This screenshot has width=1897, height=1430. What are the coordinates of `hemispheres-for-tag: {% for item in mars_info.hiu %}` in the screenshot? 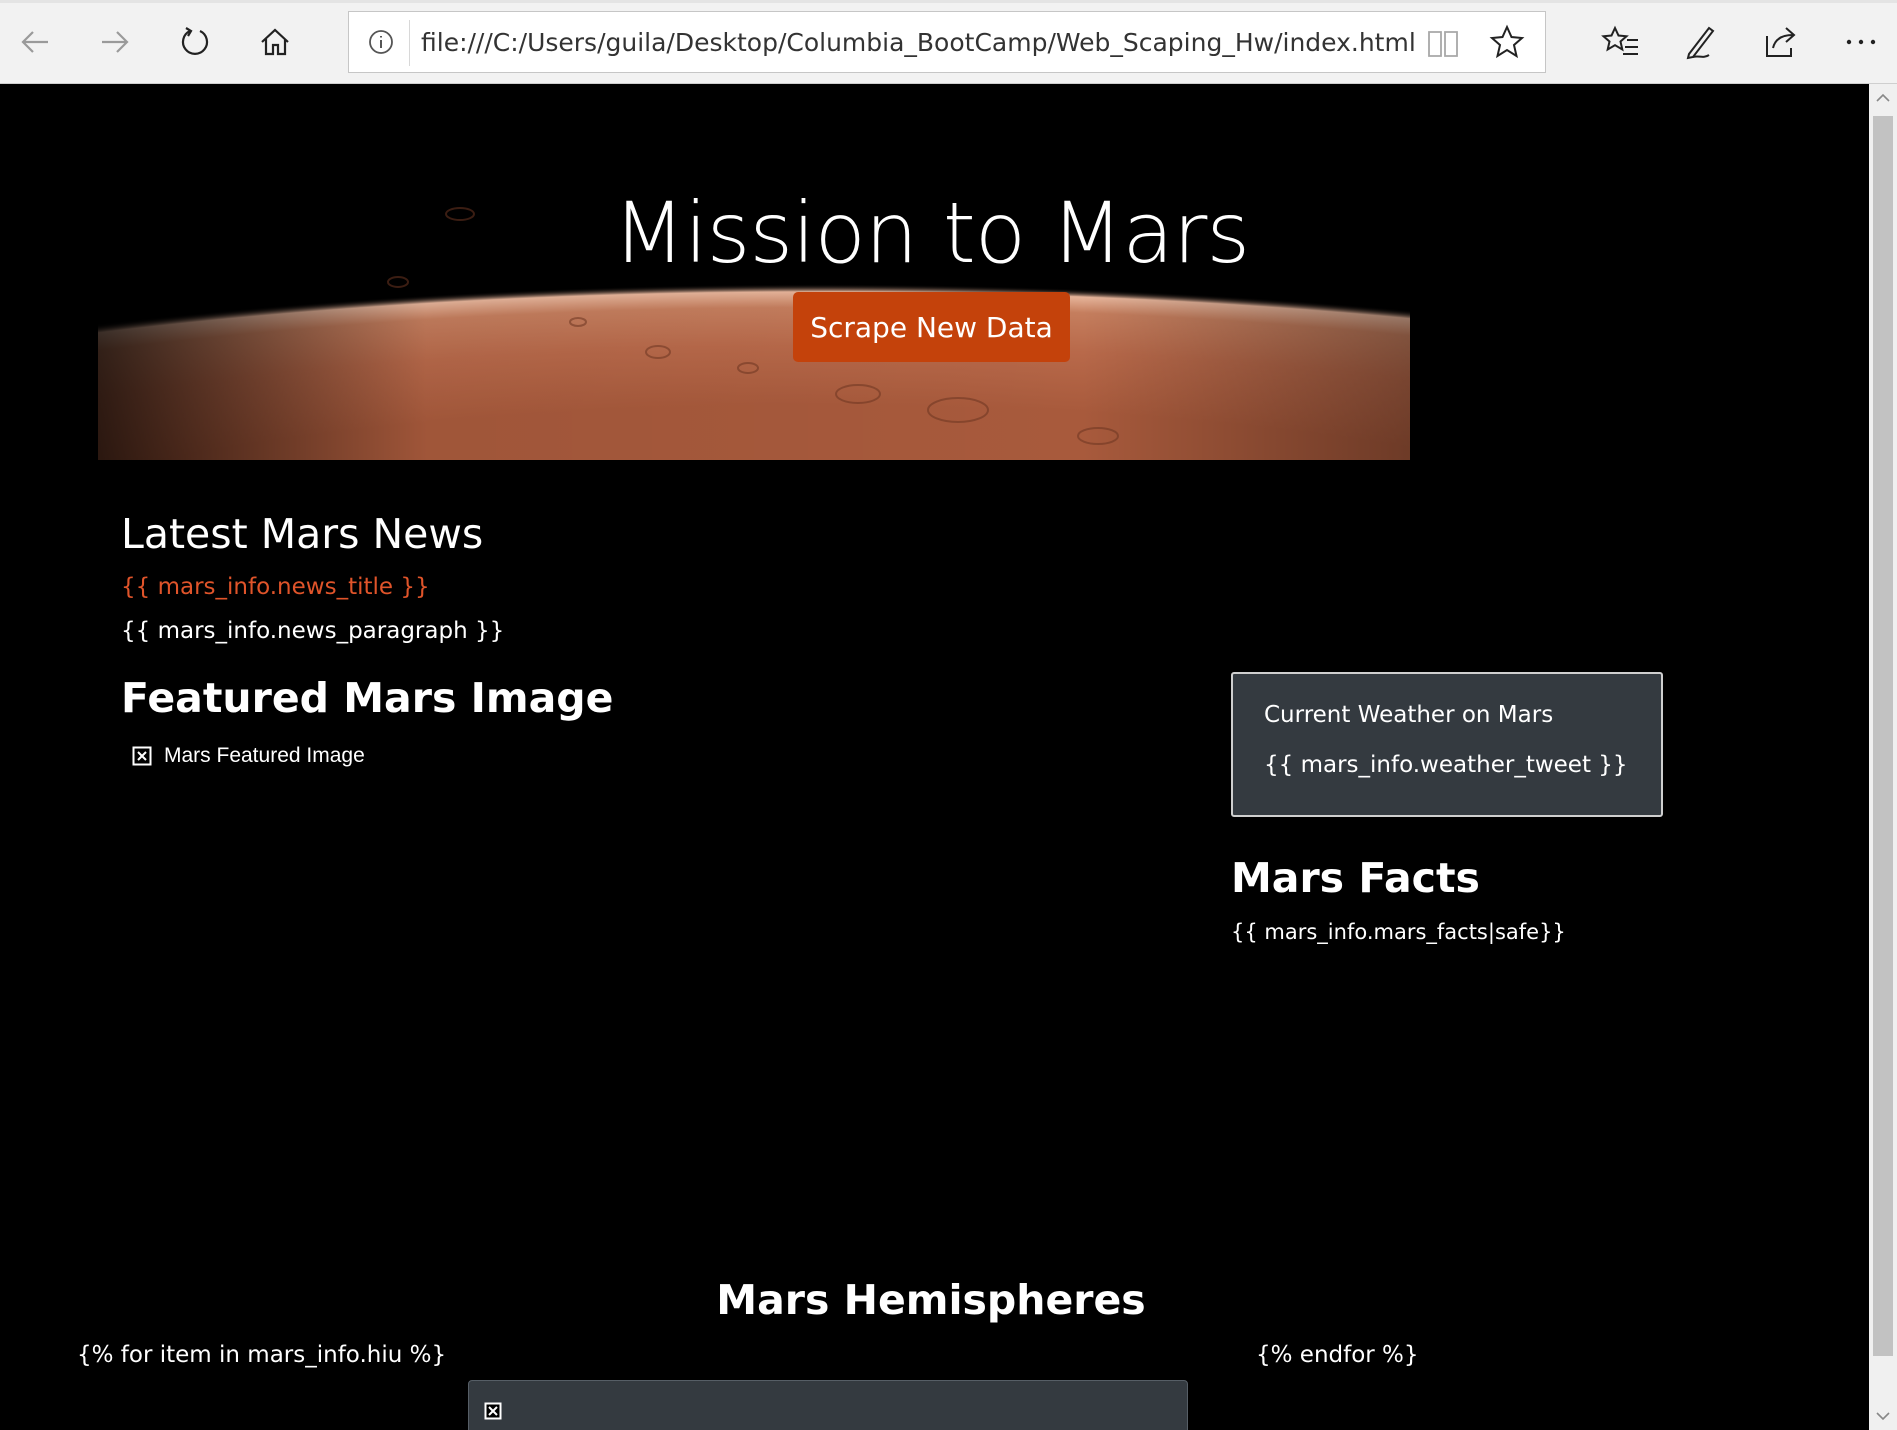 It's located at (262, 1355).